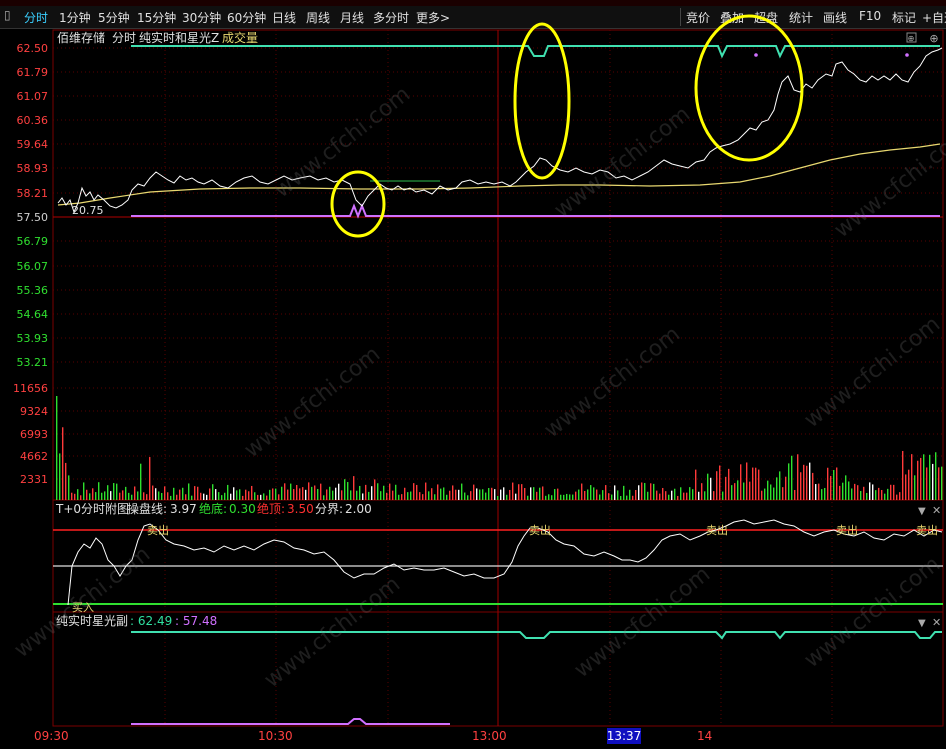 The width and height of the screenshot is (946, 749). What do you see at coordinates (33, 338) in the screenshot?
I see `price-tick: 53.93` at bounding box center [33, 338].